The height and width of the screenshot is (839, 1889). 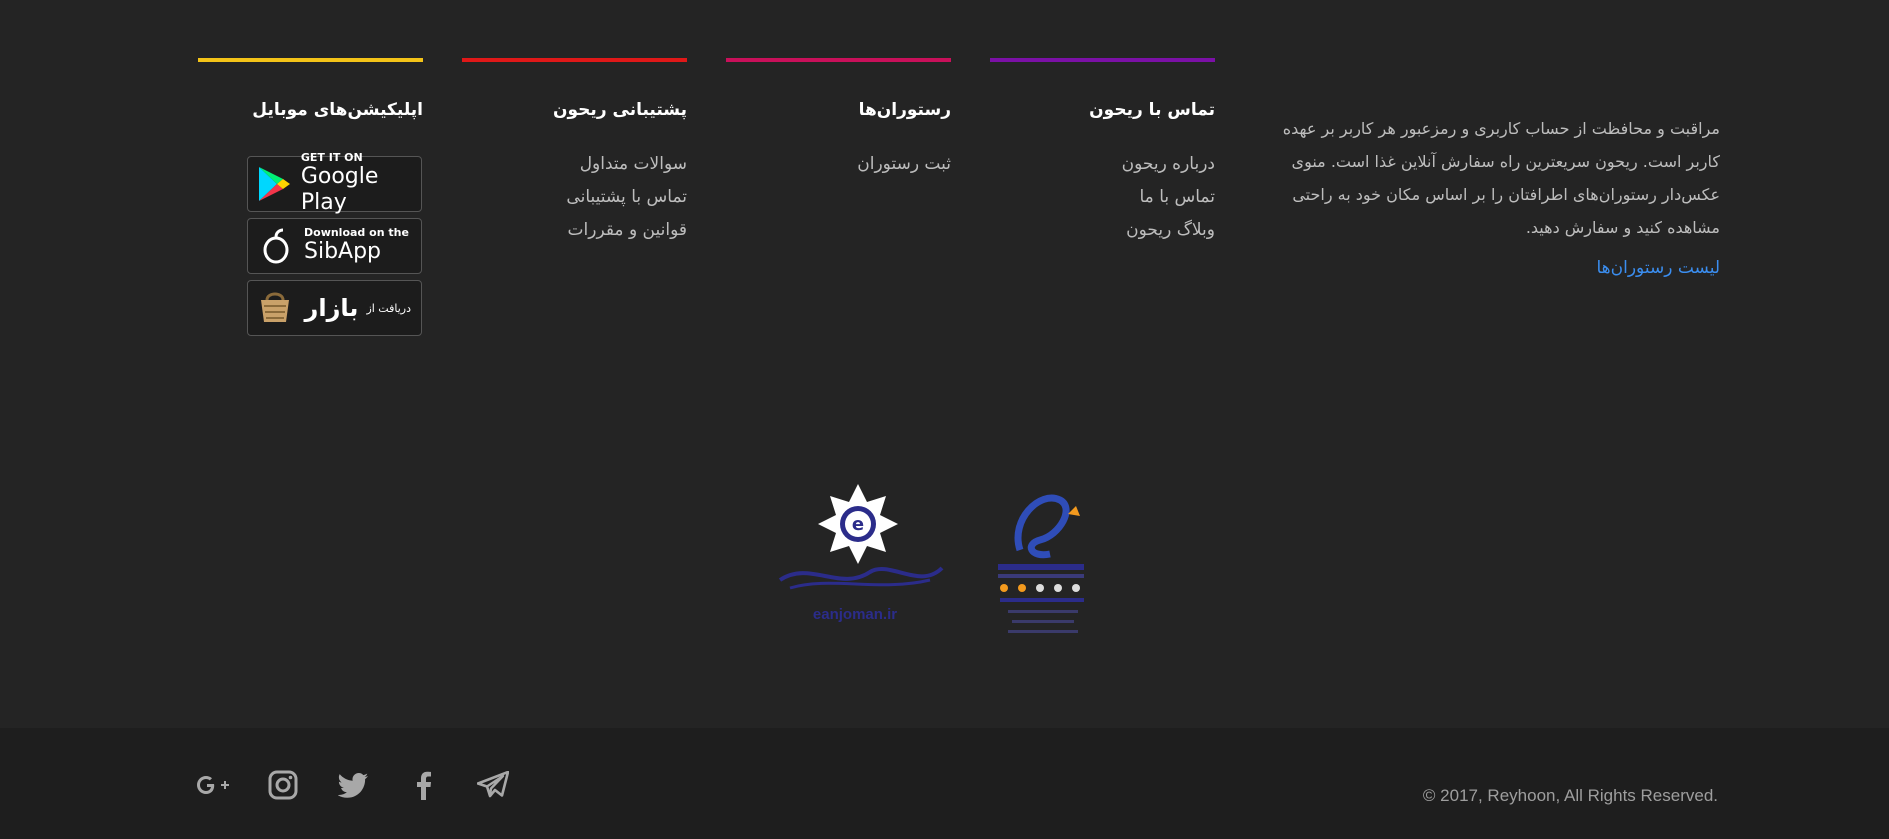 I want to click on apps-accent-bar, so click(x=310, y=60).